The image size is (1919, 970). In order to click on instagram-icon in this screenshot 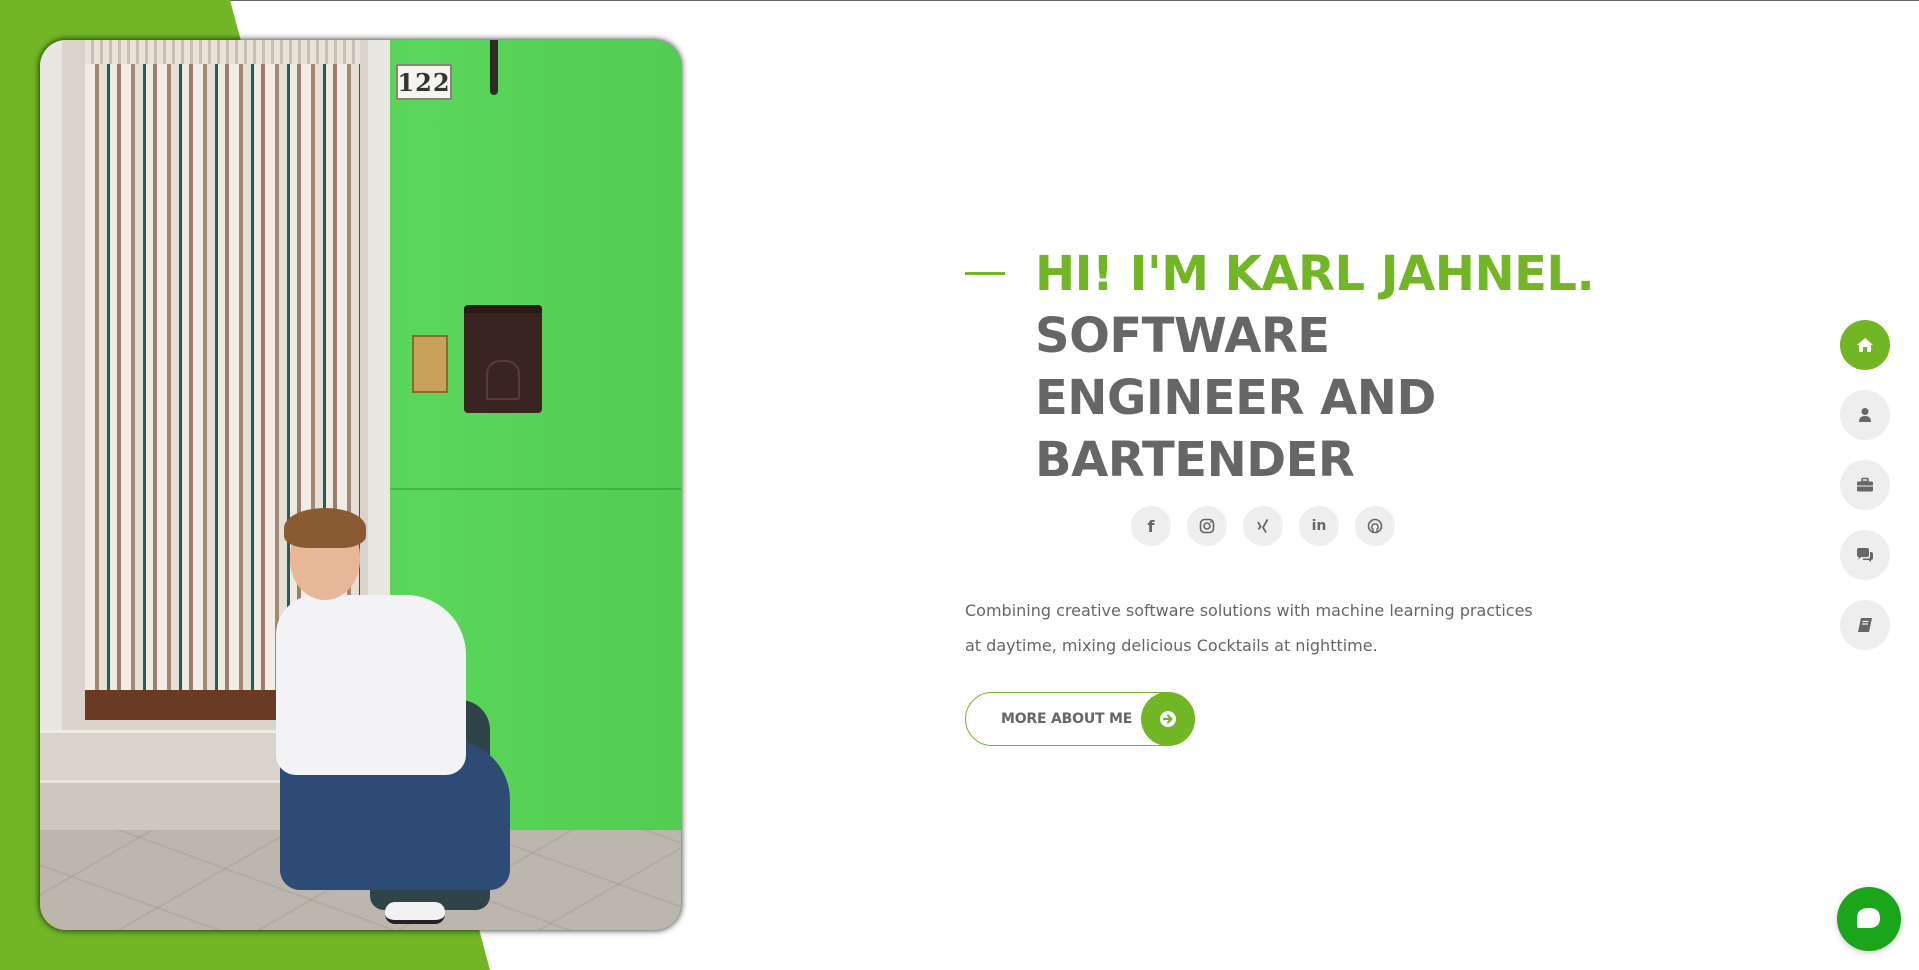, I will do `click(1207, 526)`.